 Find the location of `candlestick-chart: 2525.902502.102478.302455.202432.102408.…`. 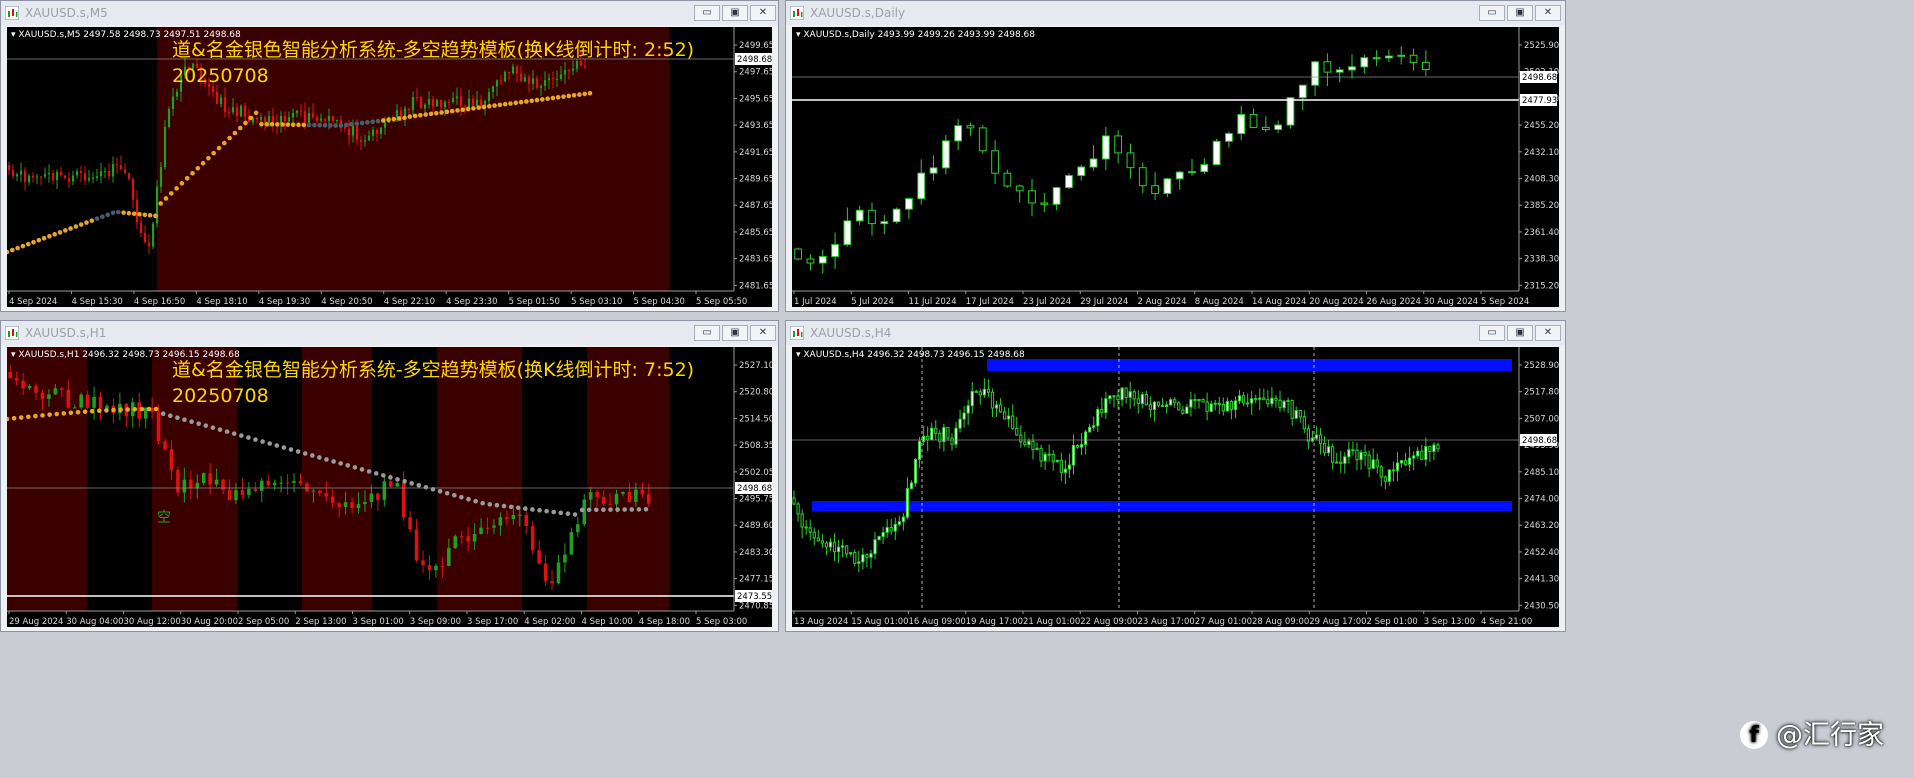

candlestick-chart: 2525.902502.102478.302455.202432.102408.… is located at coordinates (1175, 167).